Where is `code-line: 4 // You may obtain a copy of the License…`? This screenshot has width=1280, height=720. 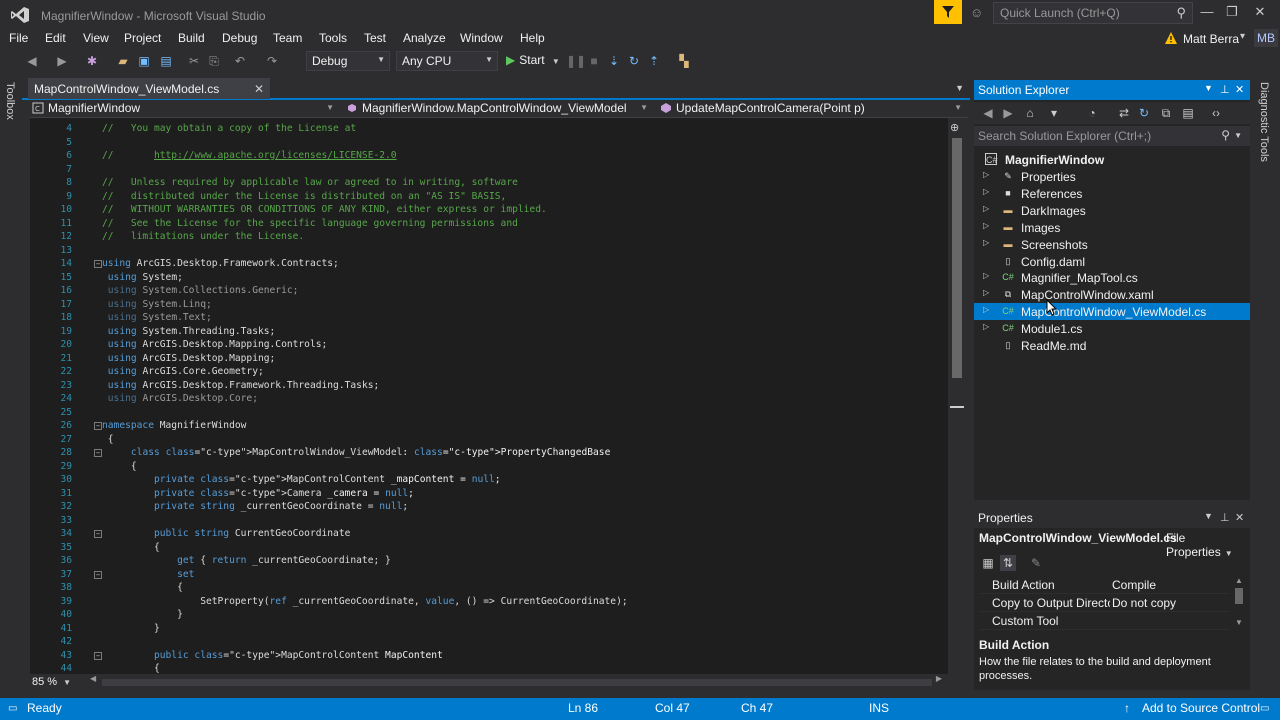
code-line: 4 // You may obtain a copy of the License… is located at coordinates (489, 129).